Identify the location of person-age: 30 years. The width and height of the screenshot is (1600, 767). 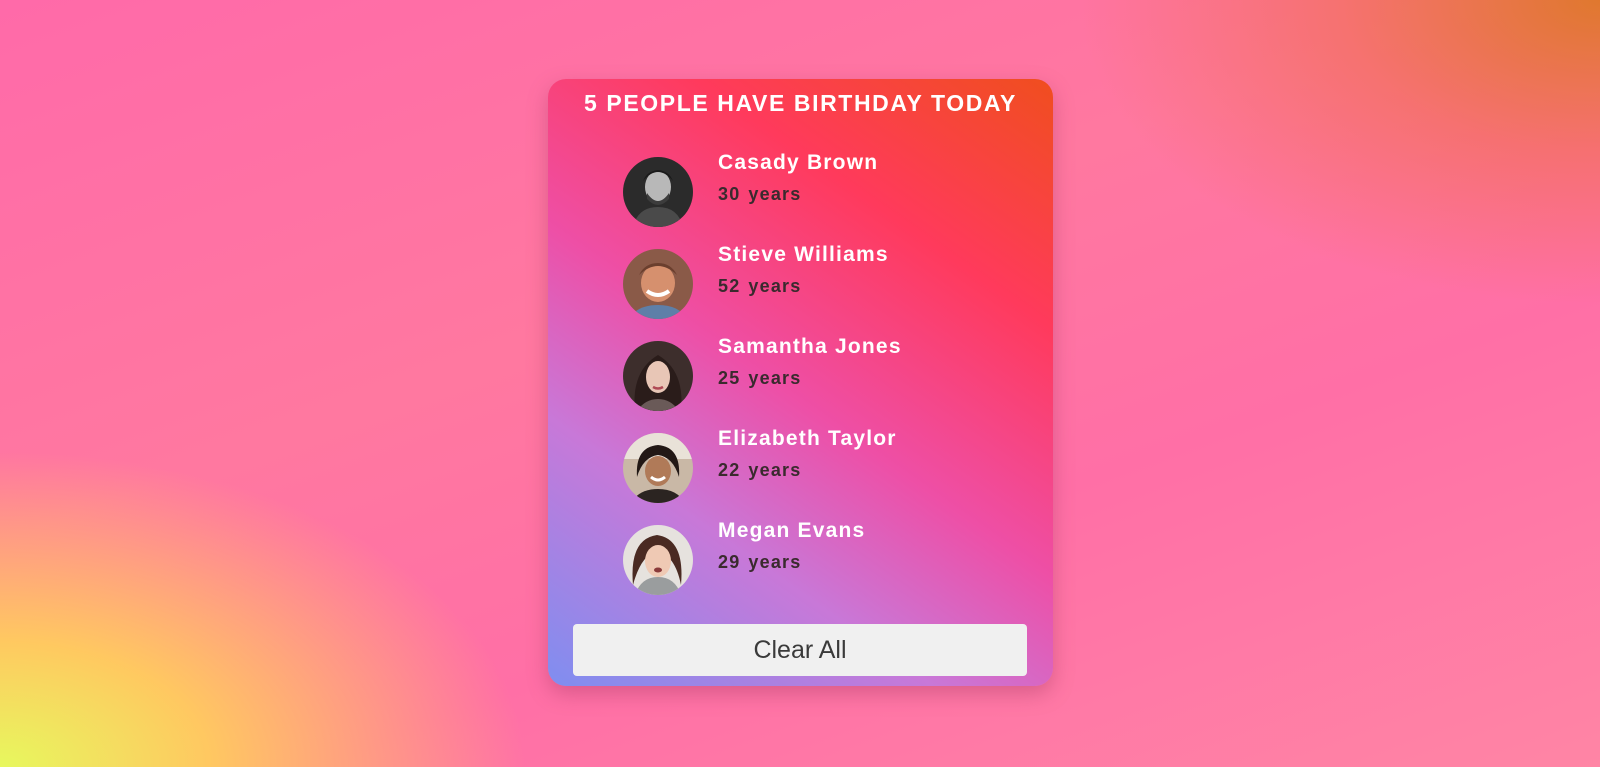
(798, 194).